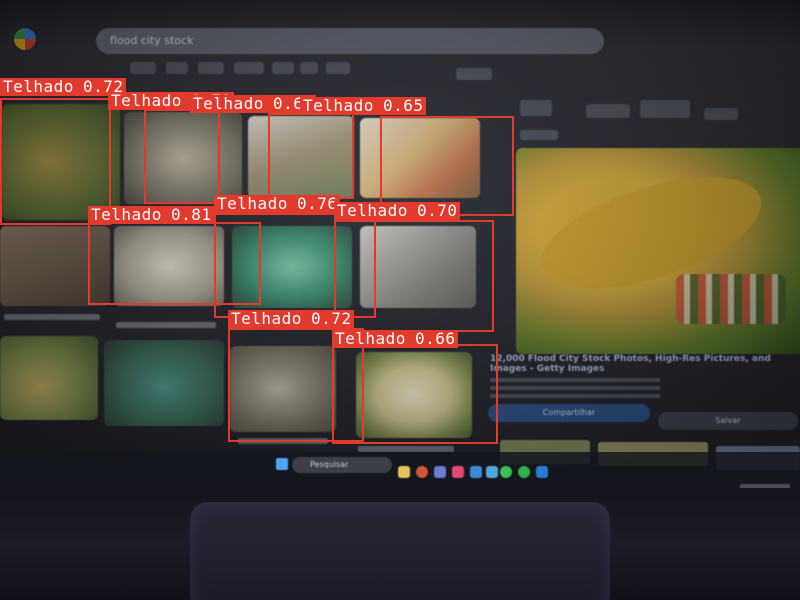 The height and width of the screenshot is (600, 800). I want to click on detection-label: Telhado 0.66, so click(395, 338).